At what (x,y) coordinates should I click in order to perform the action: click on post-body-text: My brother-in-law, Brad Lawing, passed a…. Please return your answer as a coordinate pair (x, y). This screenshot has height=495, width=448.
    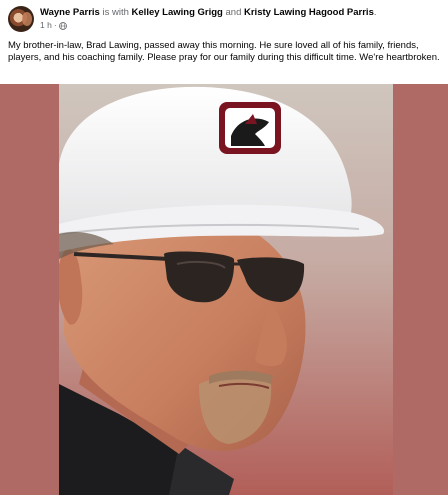
    Looking at the image, I should click on (224, 51).